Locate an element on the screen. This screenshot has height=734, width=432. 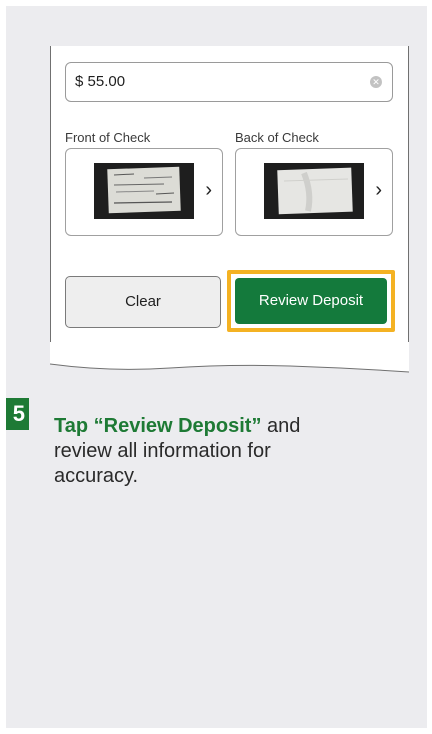
clear-button: Clear is located at coordinates (143, 302).